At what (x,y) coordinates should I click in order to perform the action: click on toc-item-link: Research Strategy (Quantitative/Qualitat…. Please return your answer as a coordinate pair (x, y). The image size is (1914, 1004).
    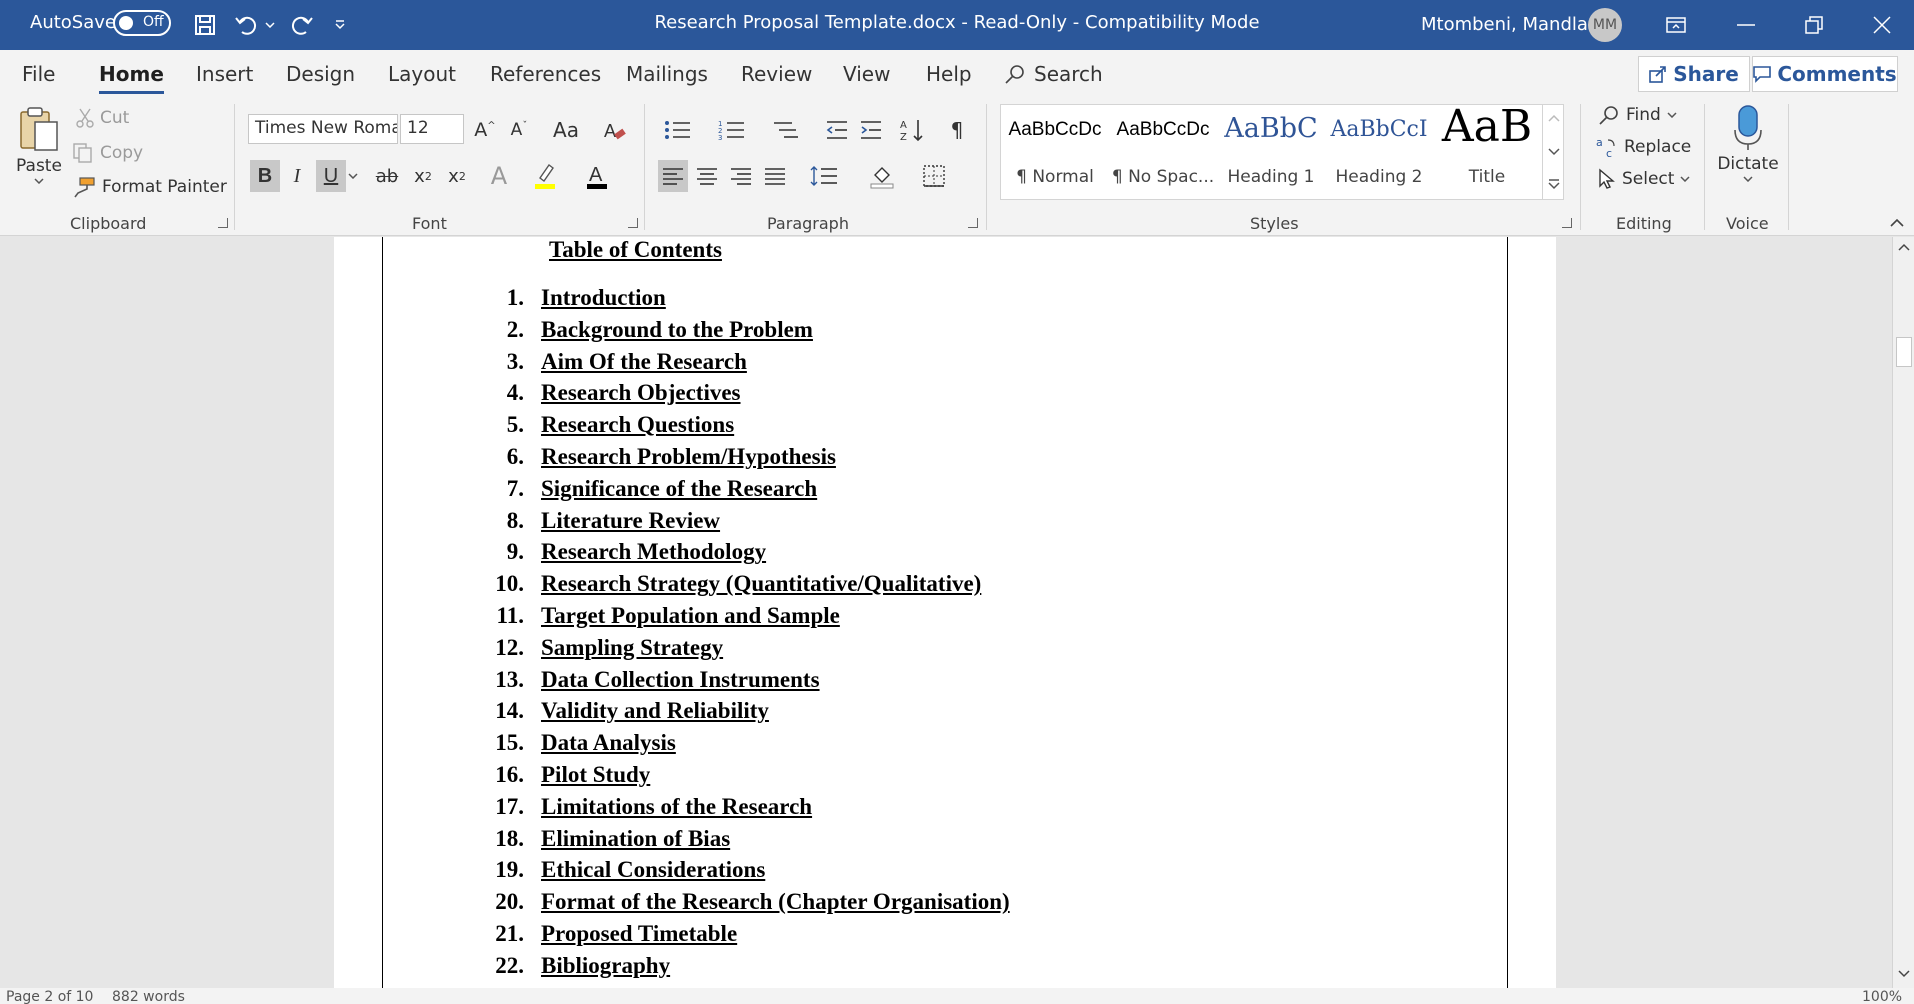
    Looking at the image, I should click on (761, 584).